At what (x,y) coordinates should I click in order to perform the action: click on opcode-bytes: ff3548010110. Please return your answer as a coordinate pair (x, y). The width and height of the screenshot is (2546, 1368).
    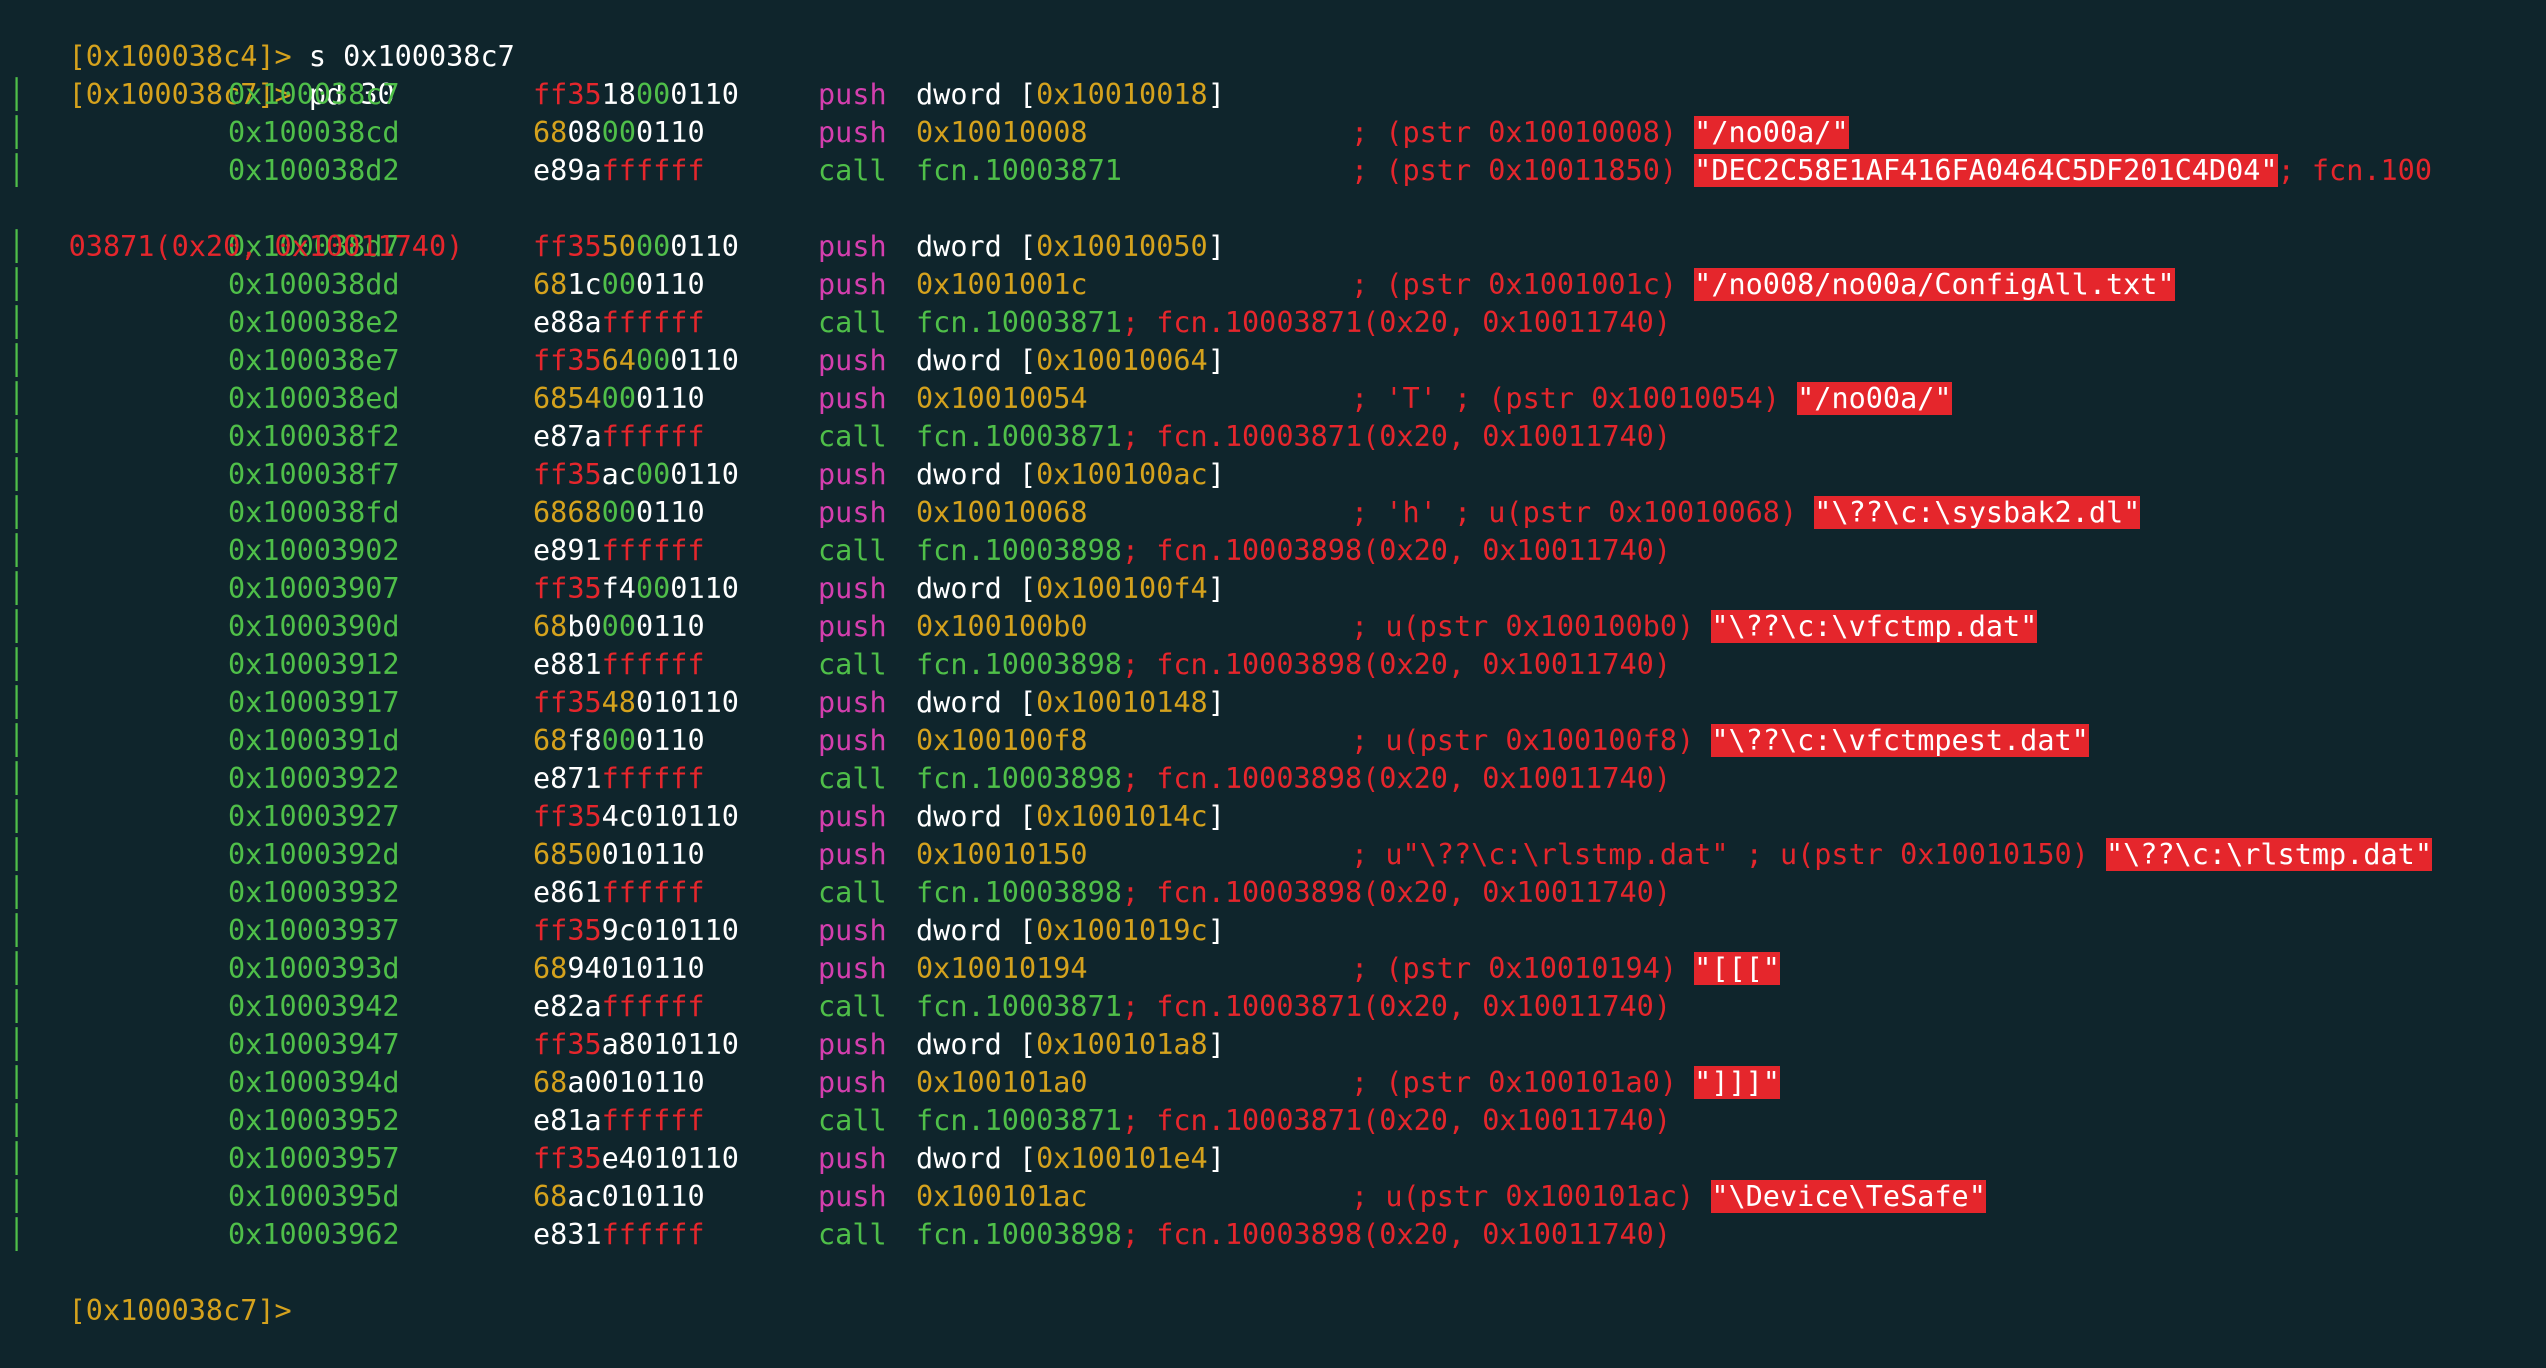
    Looking at the image, I should click on (636, 703).